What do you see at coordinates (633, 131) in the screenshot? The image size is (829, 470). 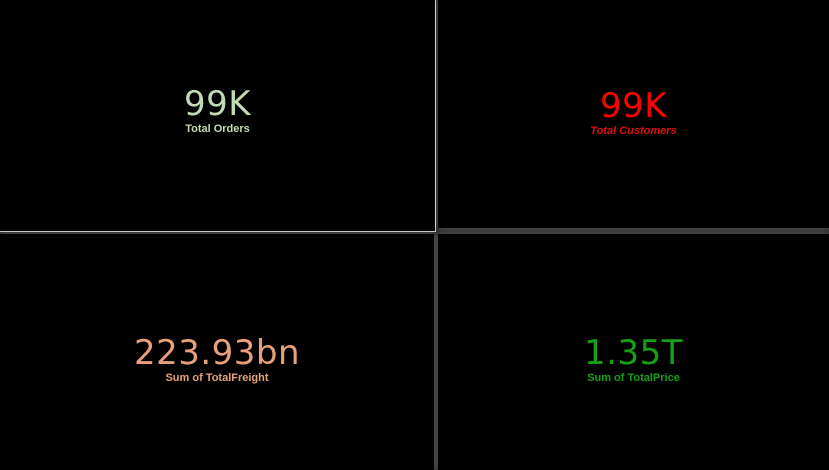 I see `kpi-label: Total Customers` at bounding box center [633, 131].